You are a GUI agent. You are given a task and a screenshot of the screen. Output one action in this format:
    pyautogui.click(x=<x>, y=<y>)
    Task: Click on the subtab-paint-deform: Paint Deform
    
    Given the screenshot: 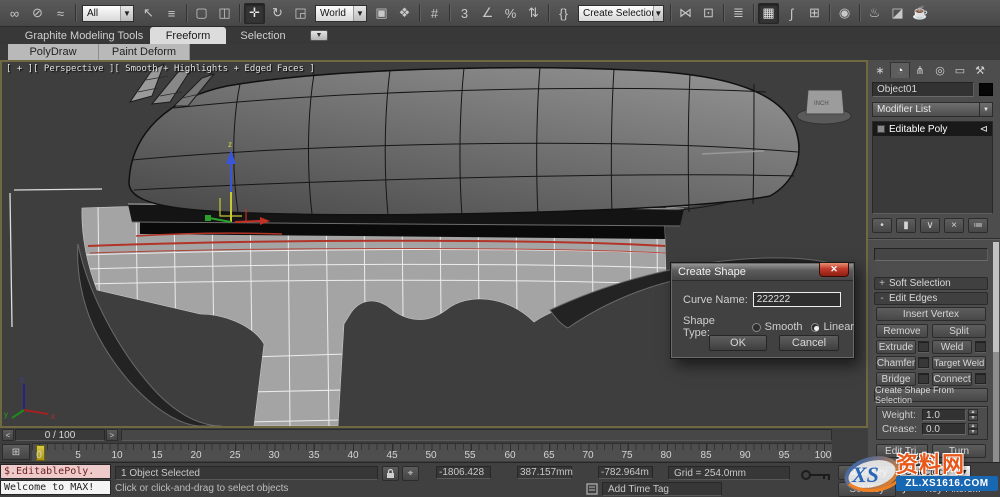 What is the action you would take?
    pyautogui.click(x=144, y=52)
    